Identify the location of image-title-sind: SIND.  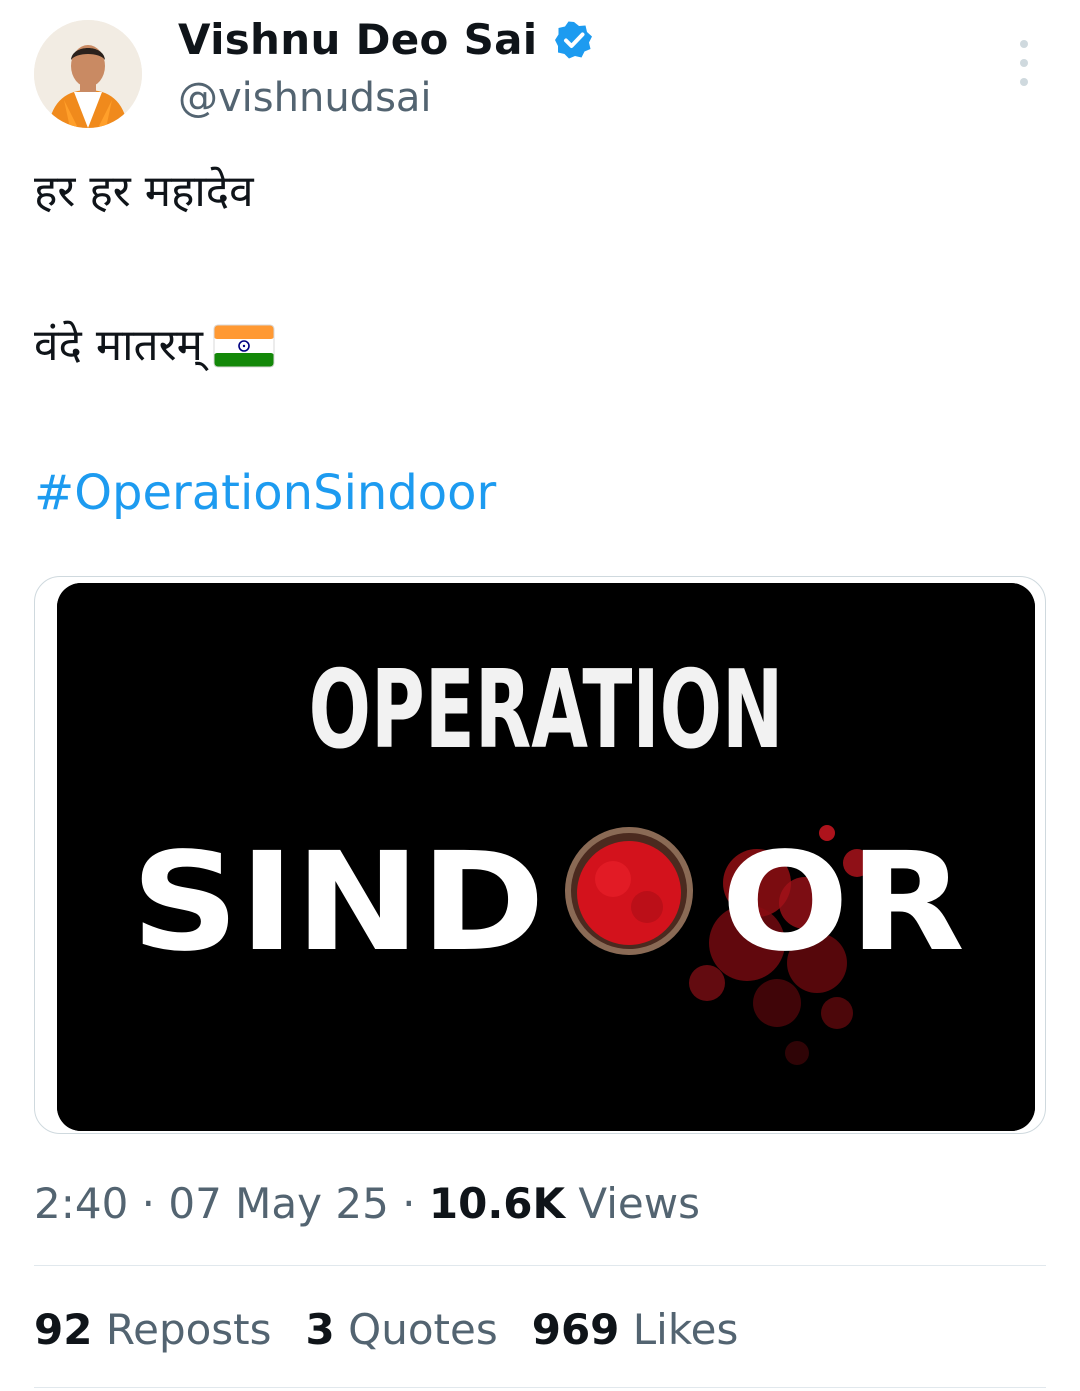
(338, 903).